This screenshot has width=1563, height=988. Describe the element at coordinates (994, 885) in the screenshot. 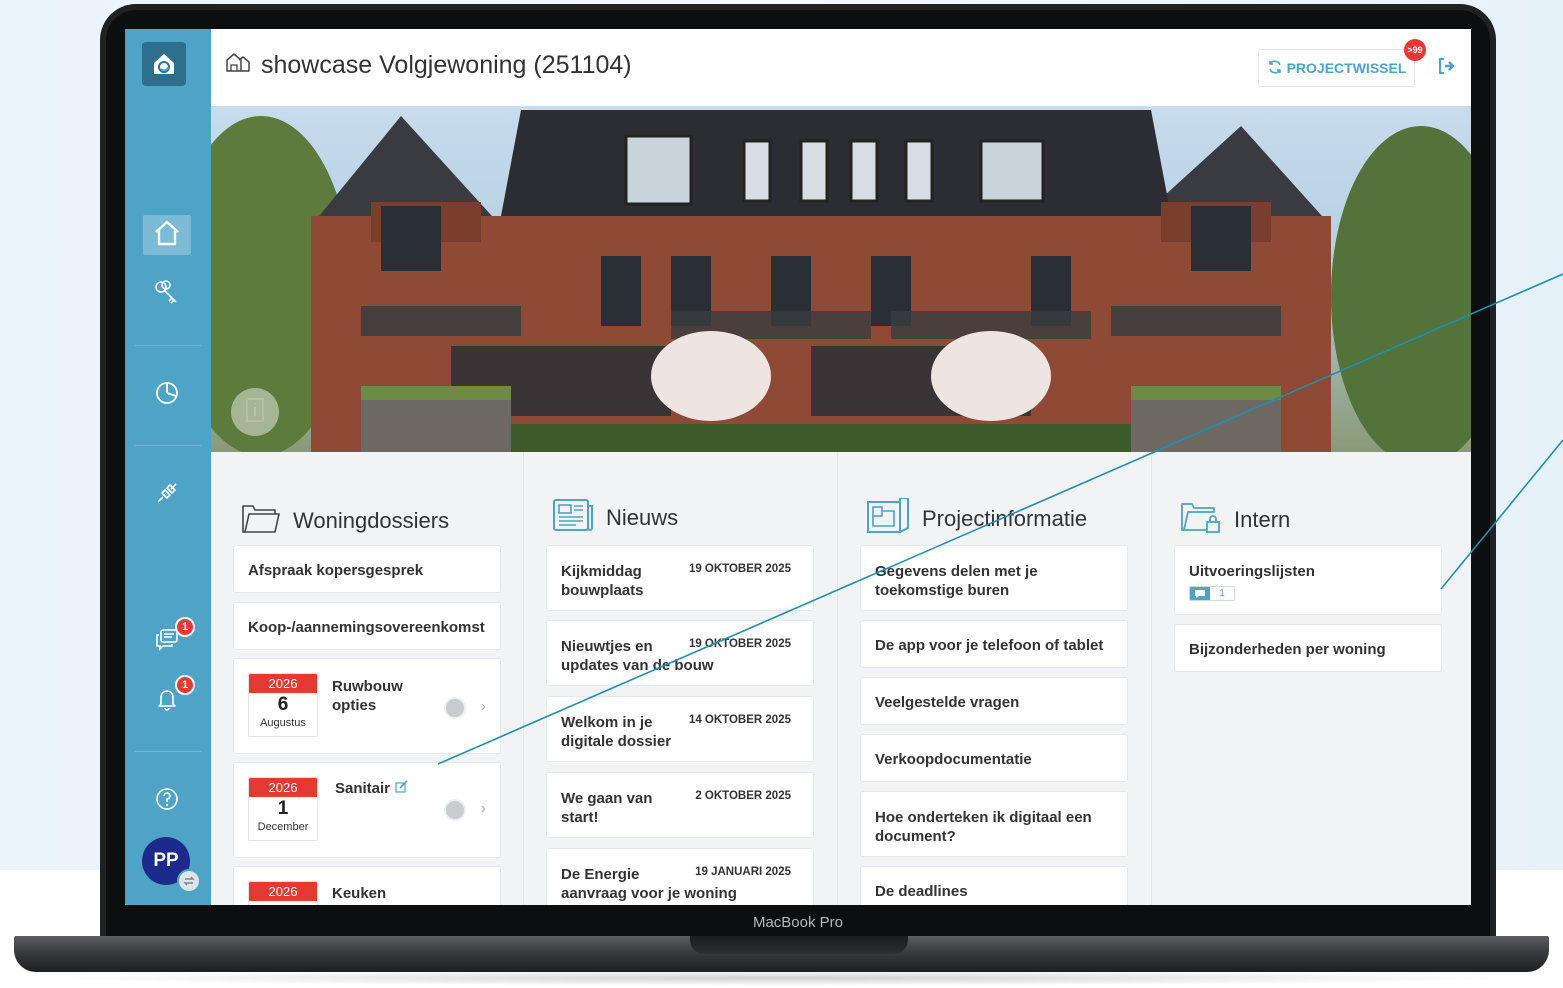

I see `info-item: De deadlines` at that location.